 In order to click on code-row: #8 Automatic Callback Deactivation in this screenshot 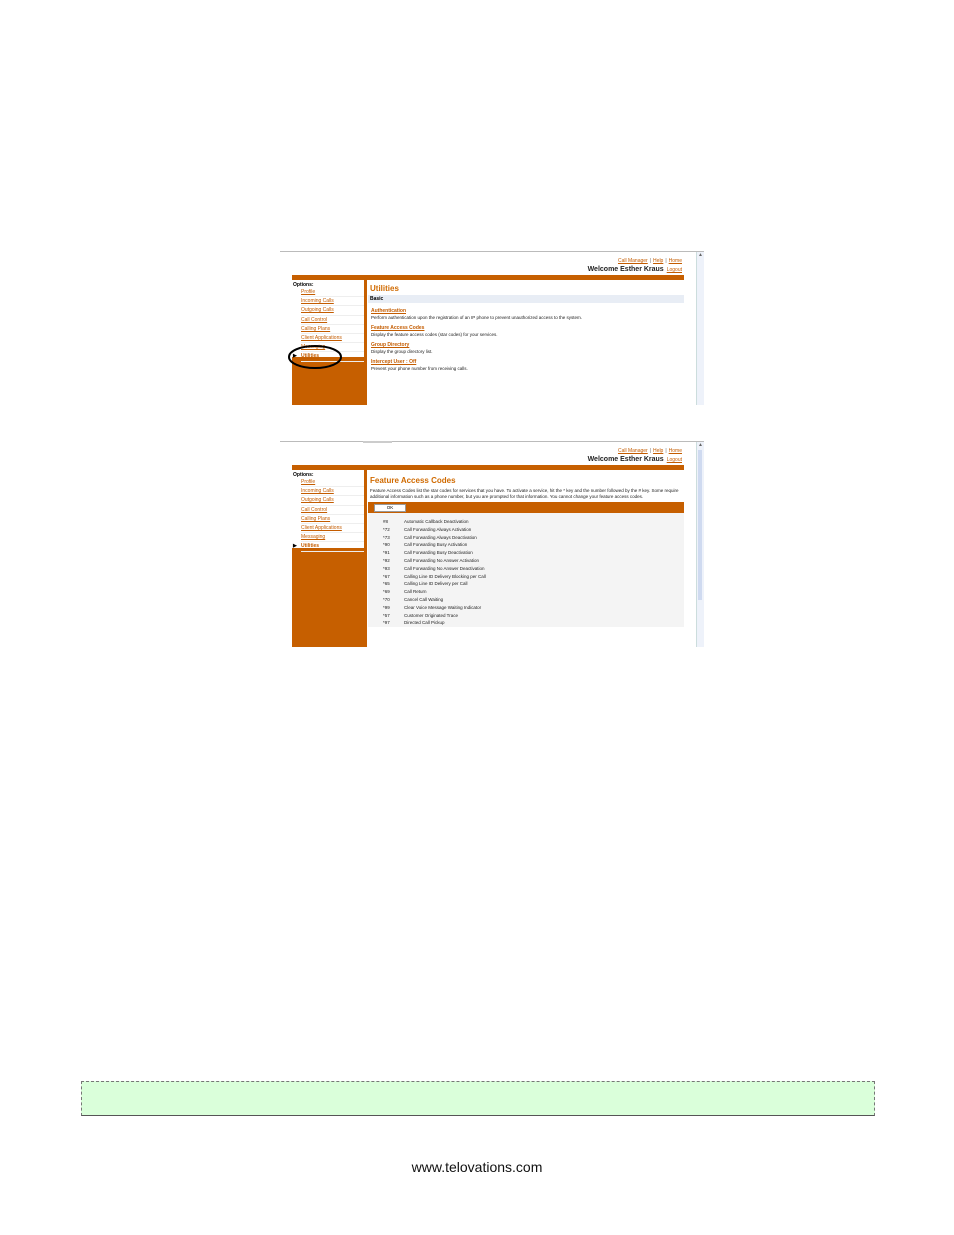, I will do `click(526, 522)`.